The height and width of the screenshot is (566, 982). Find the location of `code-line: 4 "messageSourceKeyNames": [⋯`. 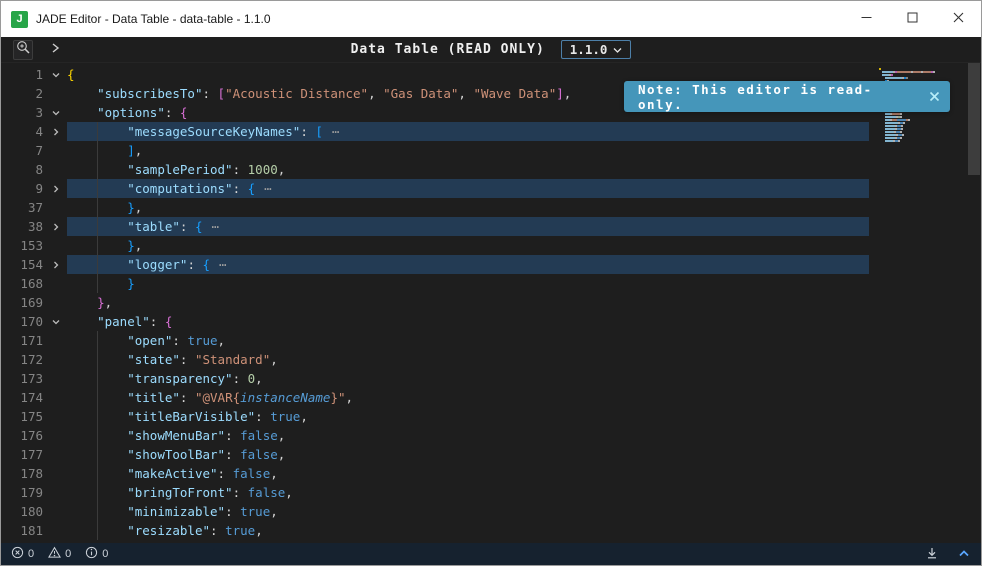

code-line: 4 "messageSourceKeyNames": [⋯ is located at coordinates (438, 131).